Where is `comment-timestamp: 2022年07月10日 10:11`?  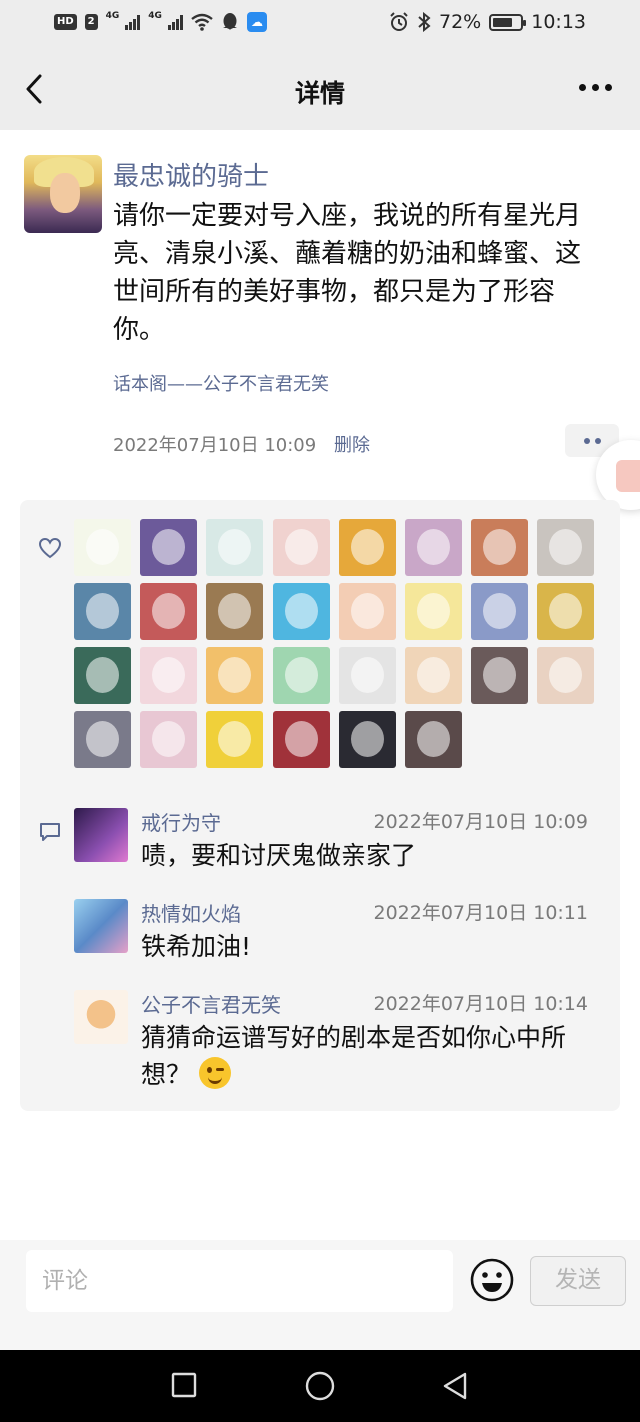
comment-timestamp: 2022年07月10日 10:11 is located at coordinates (480, 913).